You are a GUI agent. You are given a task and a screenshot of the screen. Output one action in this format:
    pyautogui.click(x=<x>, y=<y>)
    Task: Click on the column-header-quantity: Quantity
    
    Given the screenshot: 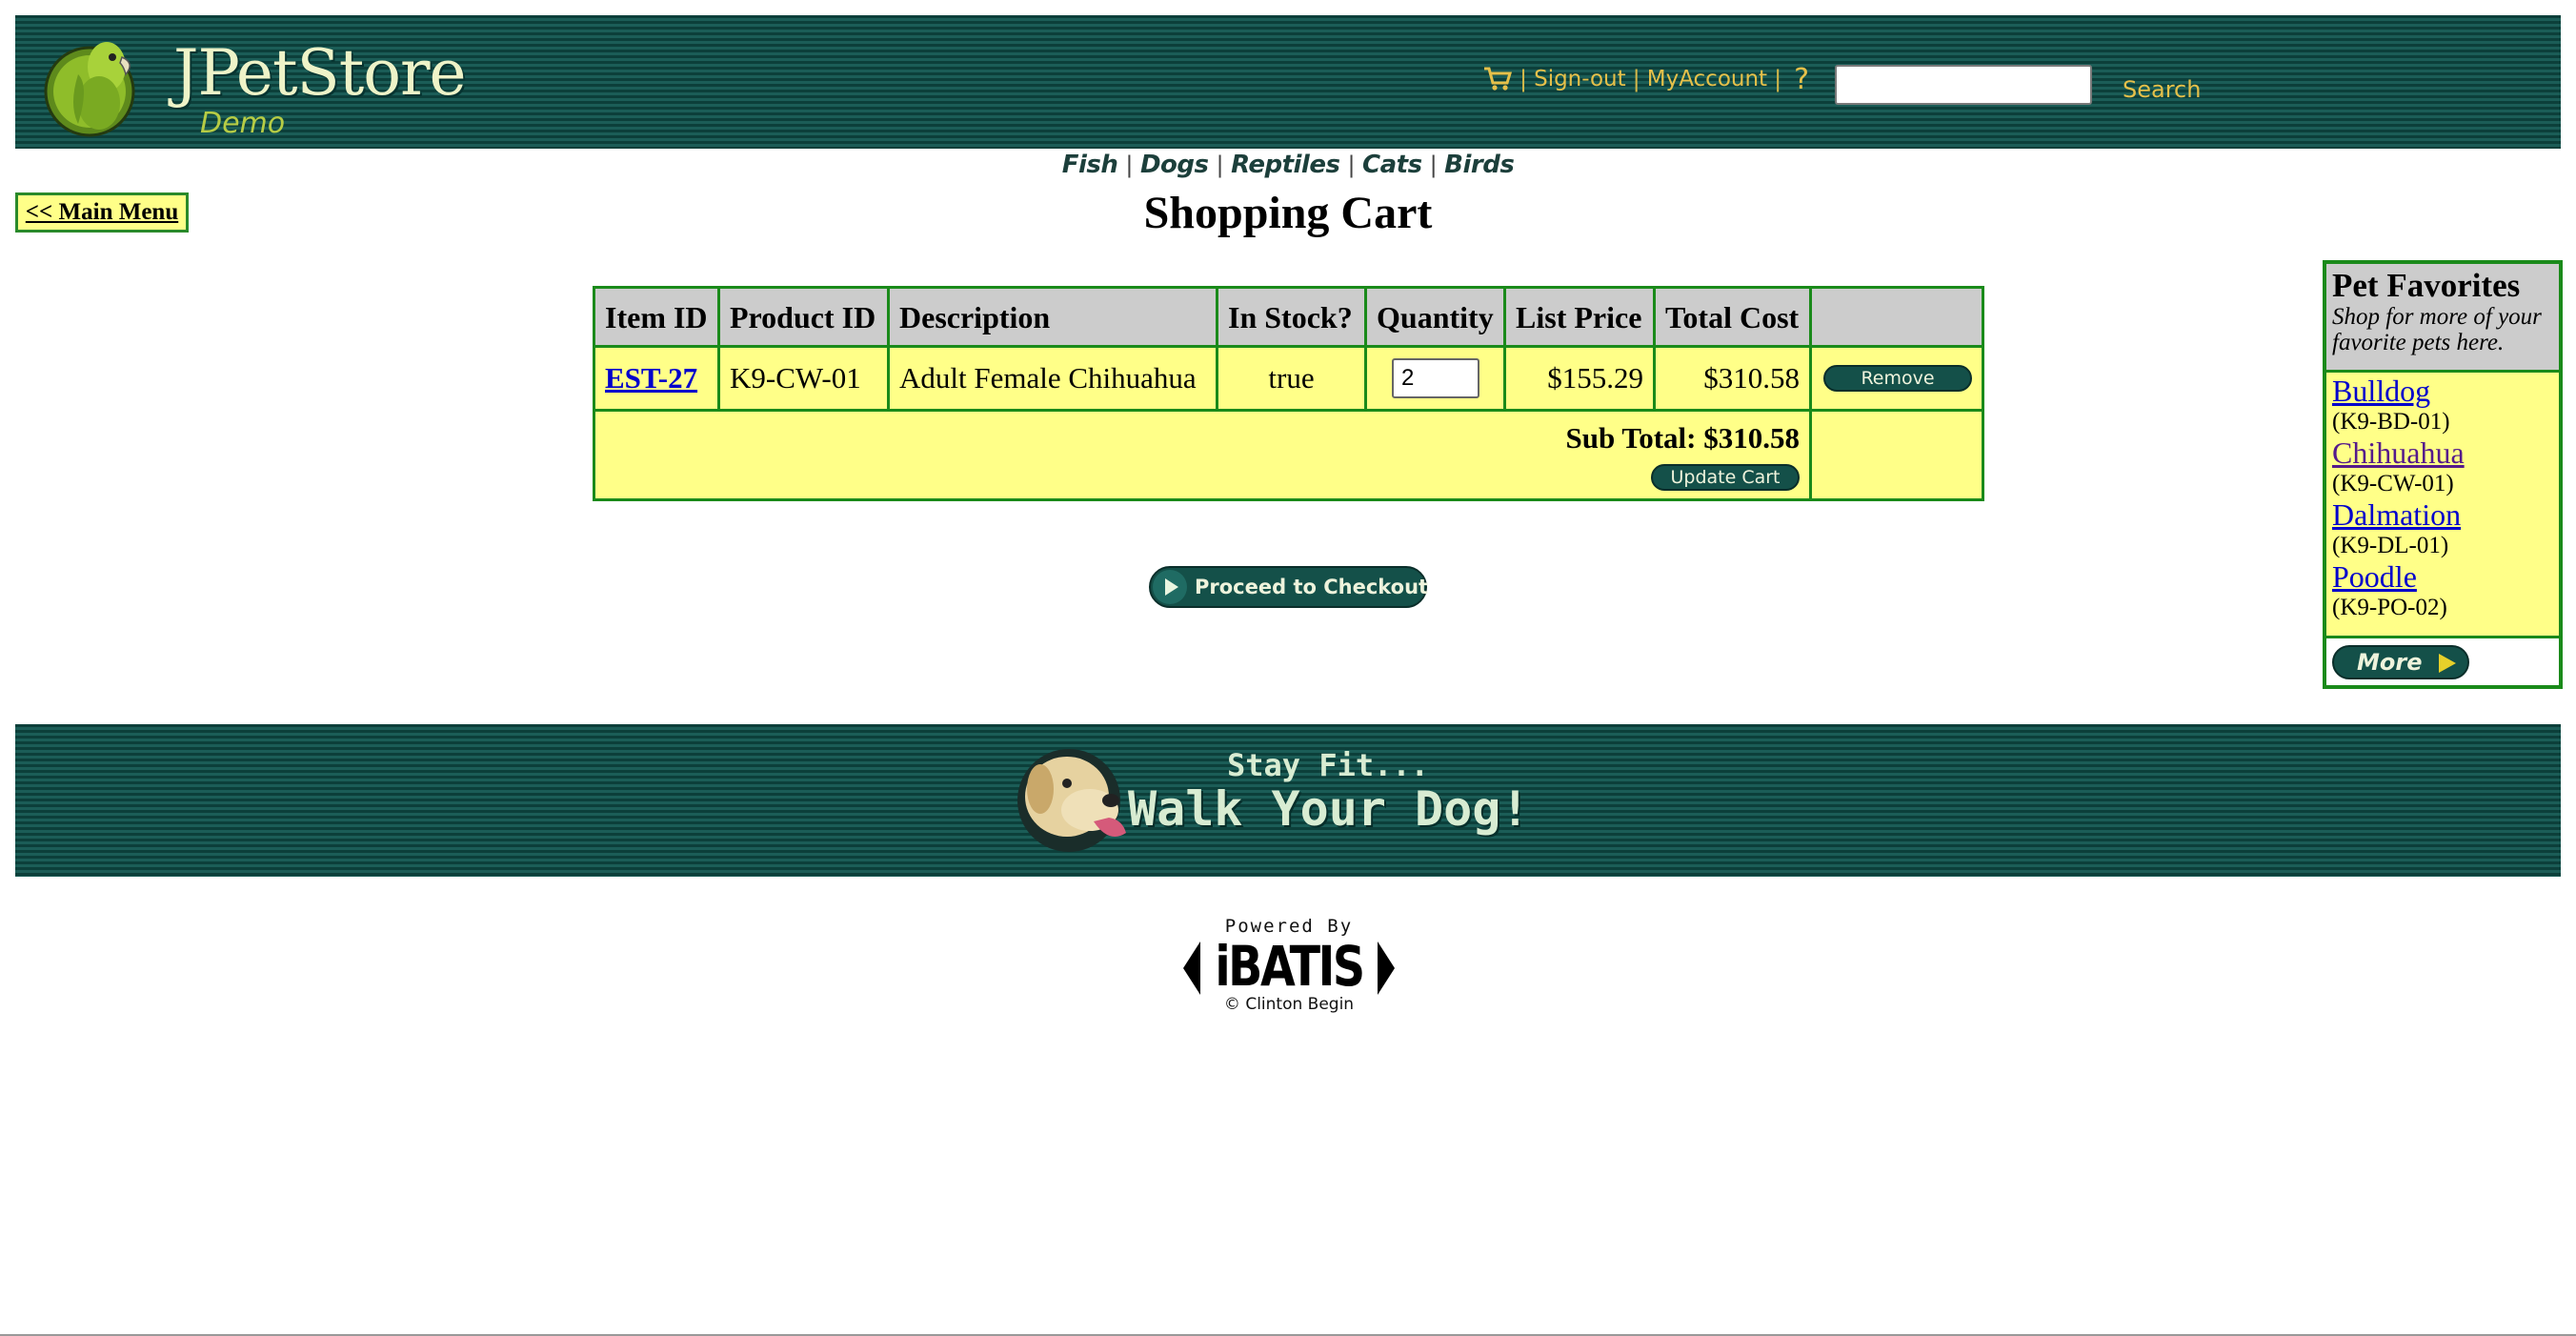 What is the action you would take?
    pyautogui.click(x=1437, y=318)
    